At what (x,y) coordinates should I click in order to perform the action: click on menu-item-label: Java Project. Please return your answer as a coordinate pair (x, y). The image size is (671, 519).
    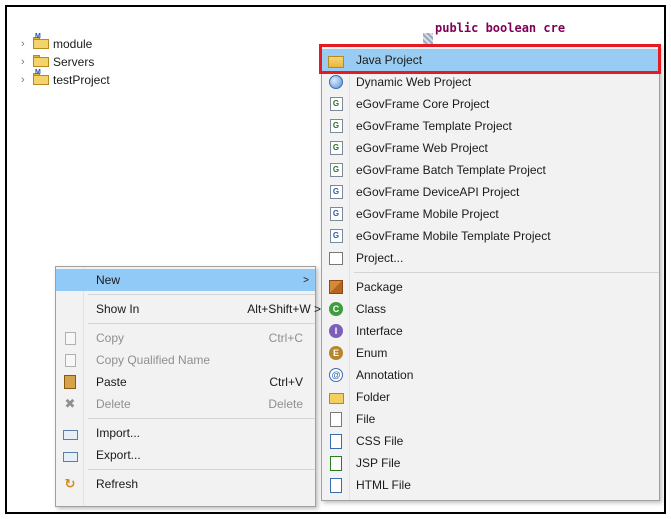
    Looking at the image, I should click on (389, 60).